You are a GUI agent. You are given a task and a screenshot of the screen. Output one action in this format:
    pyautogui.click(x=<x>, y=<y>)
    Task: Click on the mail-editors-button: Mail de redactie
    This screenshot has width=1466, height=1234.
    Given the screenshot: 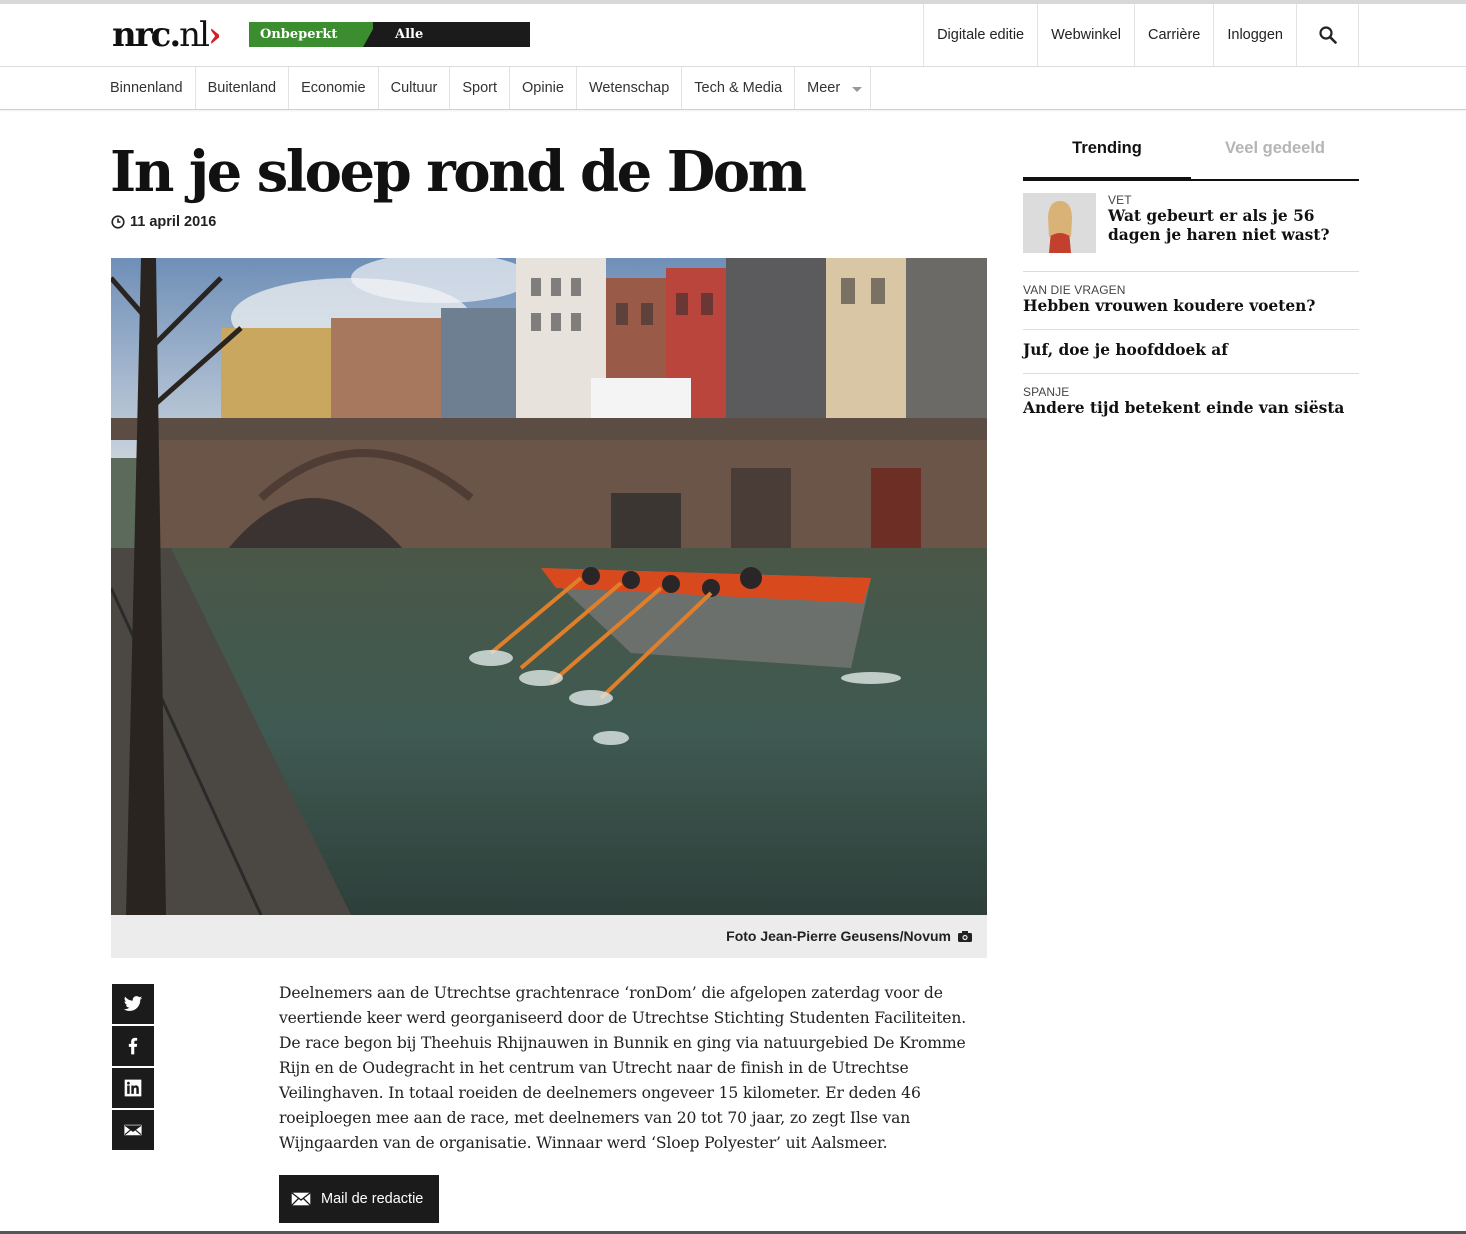 What is the action you would take?
    pyautogui.click(x=359, y=1199)
    